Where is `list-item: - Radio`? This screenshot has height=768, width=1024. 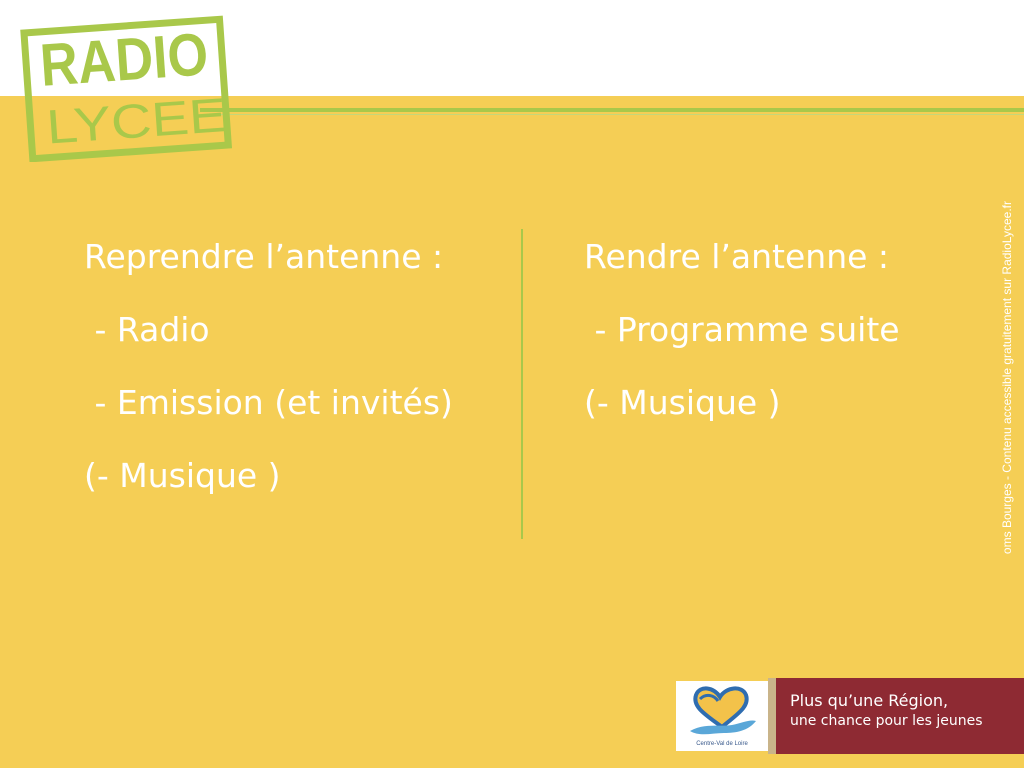
list-item: - Radio is located at coordinates (147, 329).